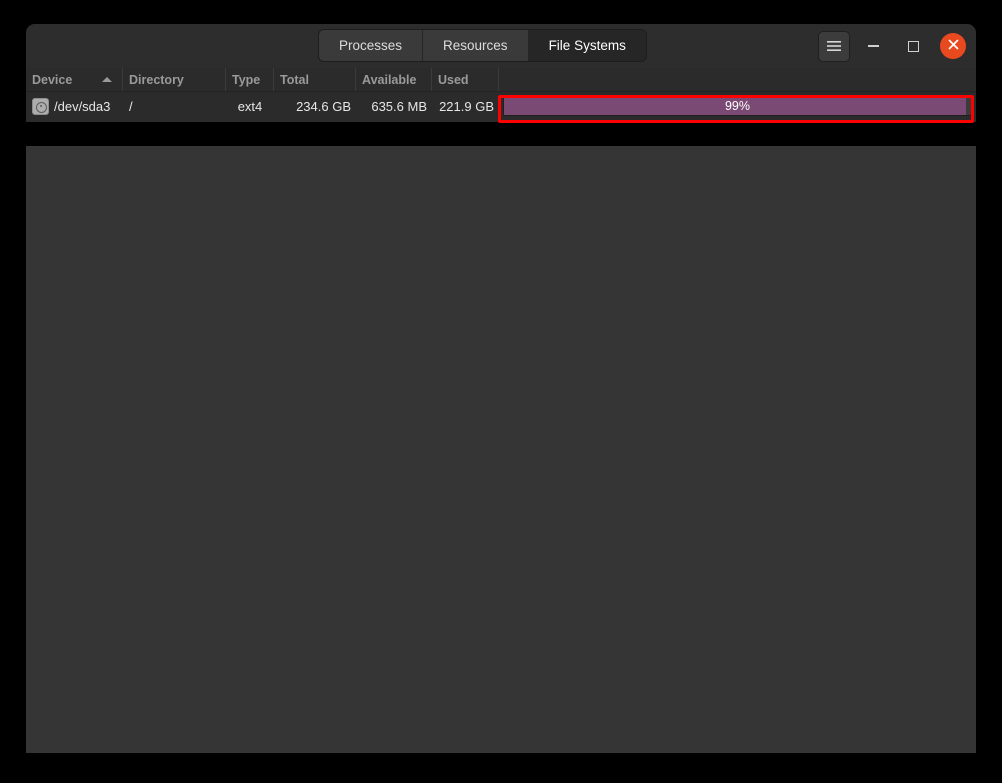 This screenshot has height=783, width=1002. I want to click on minimize-icon, so click(873, 46).